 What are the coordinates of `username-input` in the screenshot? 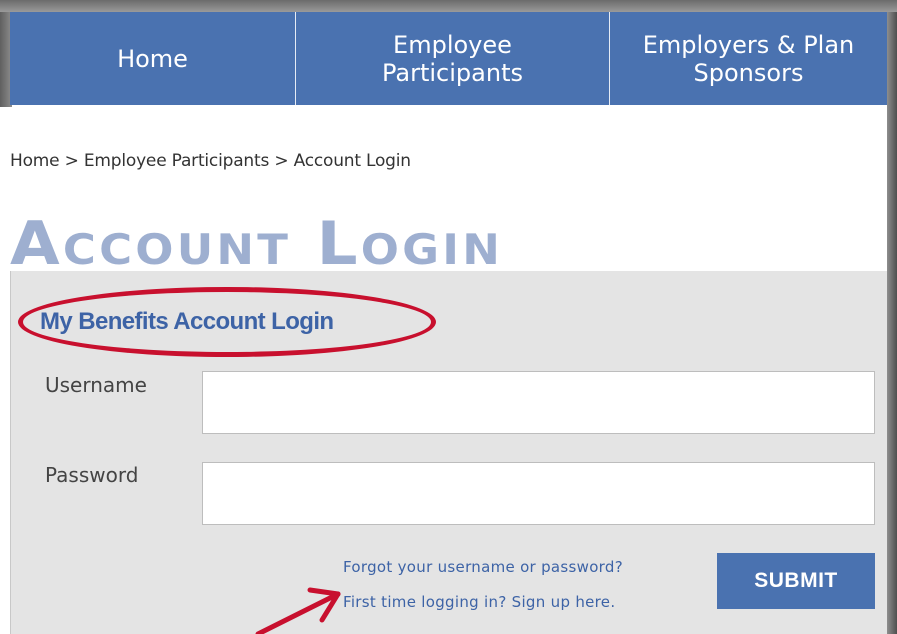 It's located at (538, 402).